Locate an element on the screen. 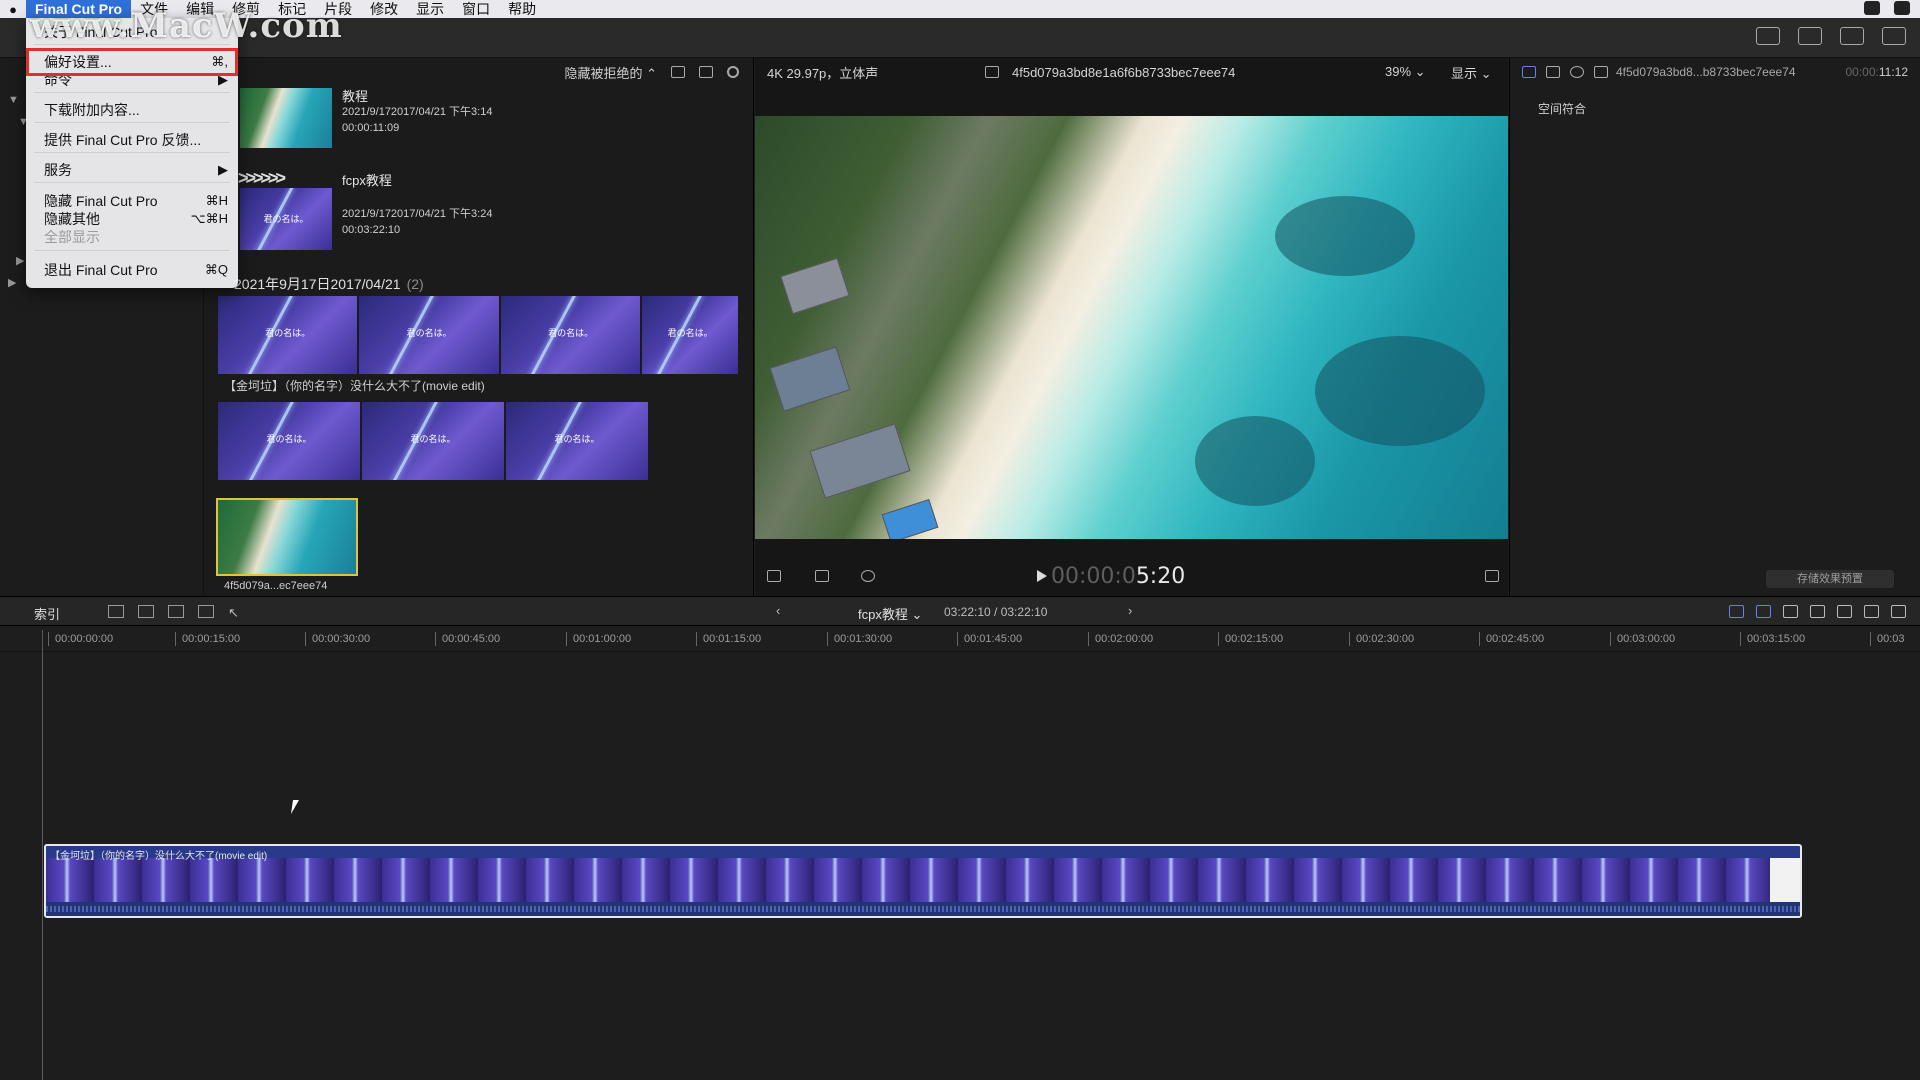 This screenshot has height=1080, width=1920. project-dropdown: fcpx教程 ⌄ is located at coordinates (890, 613).